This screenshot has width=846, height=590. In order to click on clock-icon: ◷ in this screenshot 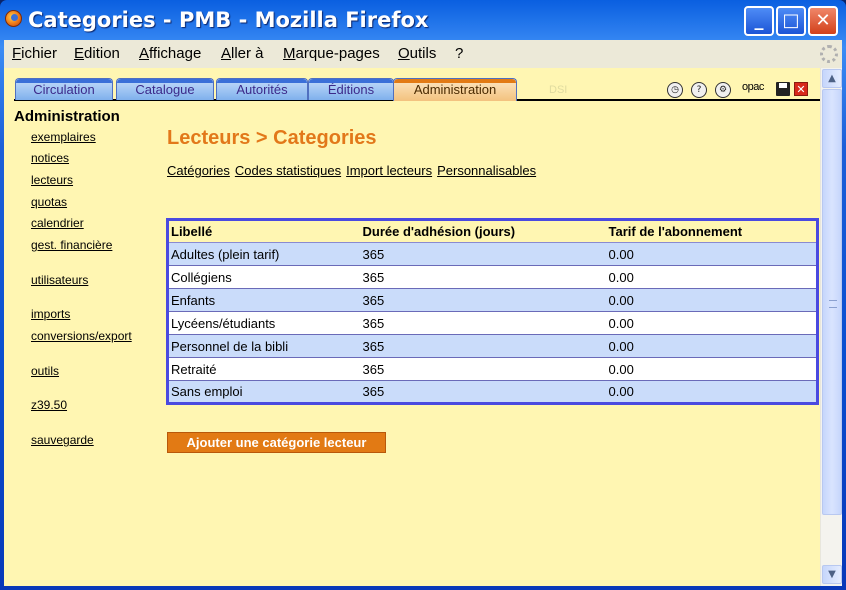, I will do `click(675, 90)`.